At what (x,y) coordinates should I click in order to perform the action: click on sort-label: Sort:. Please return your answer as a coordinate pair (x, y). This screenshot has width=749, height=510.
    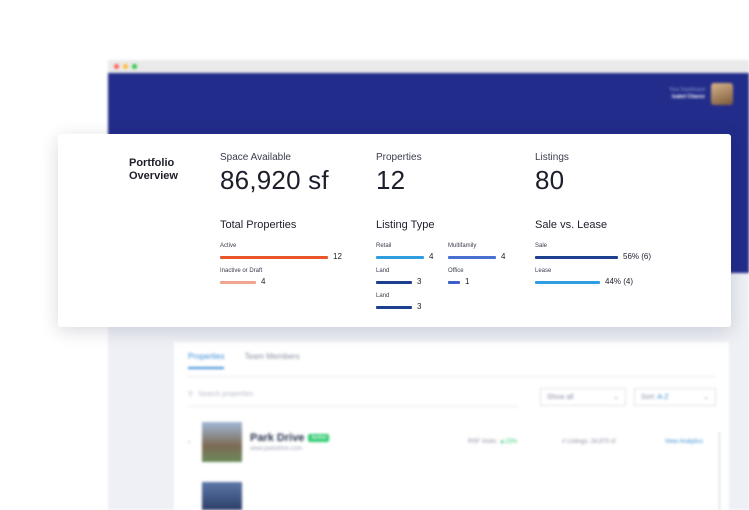
    Looking at the image, I should click on (648, 397).